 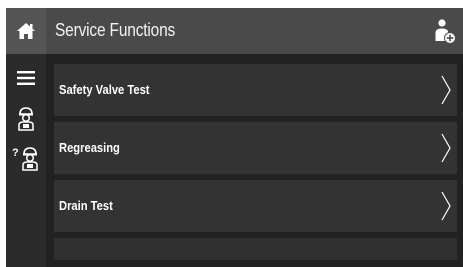 What do you see at coordinates (86, 205) in the screenshot?
I see `list-item-label: Drain Test` at bounding box center [86, 205].